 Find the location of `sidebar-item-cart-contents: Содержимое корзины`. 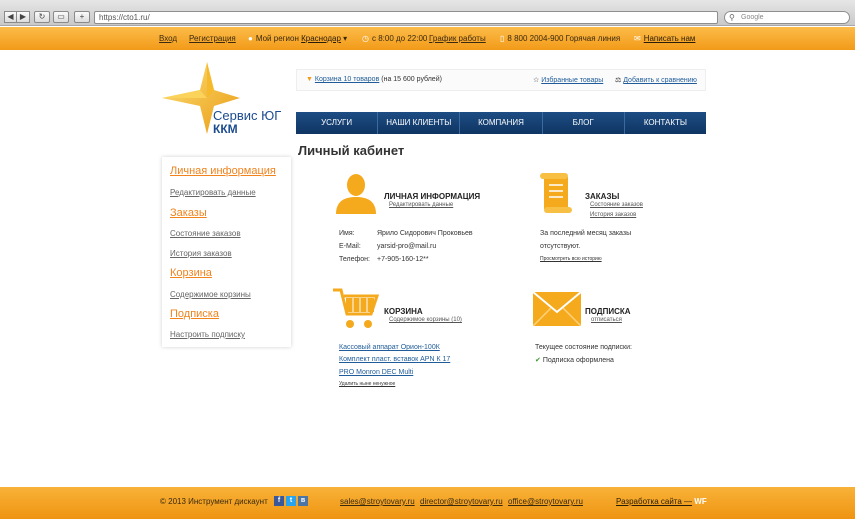

sidebar-item-cart-contents: Содержимое корзины is located at coordinates (210, 294).